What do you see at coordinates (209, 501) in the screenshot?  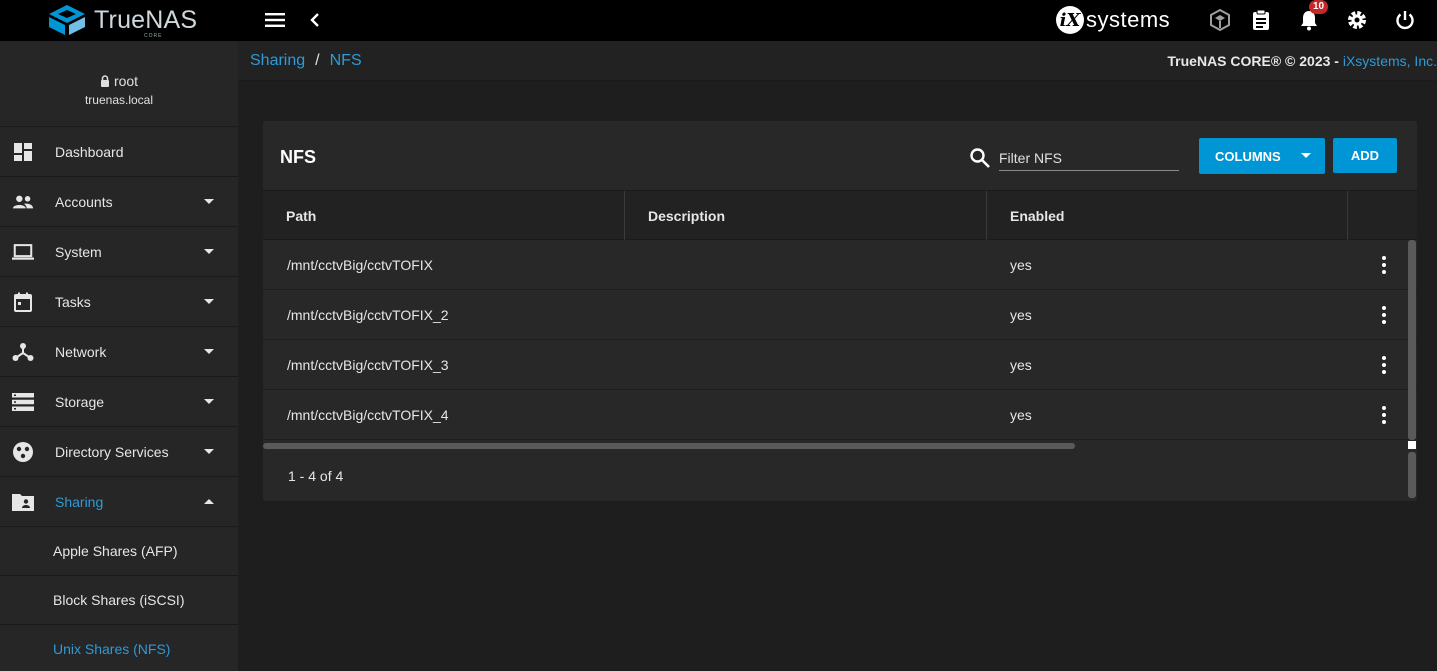 I see `chevron-up-icon` at bounding box center [209, 501].